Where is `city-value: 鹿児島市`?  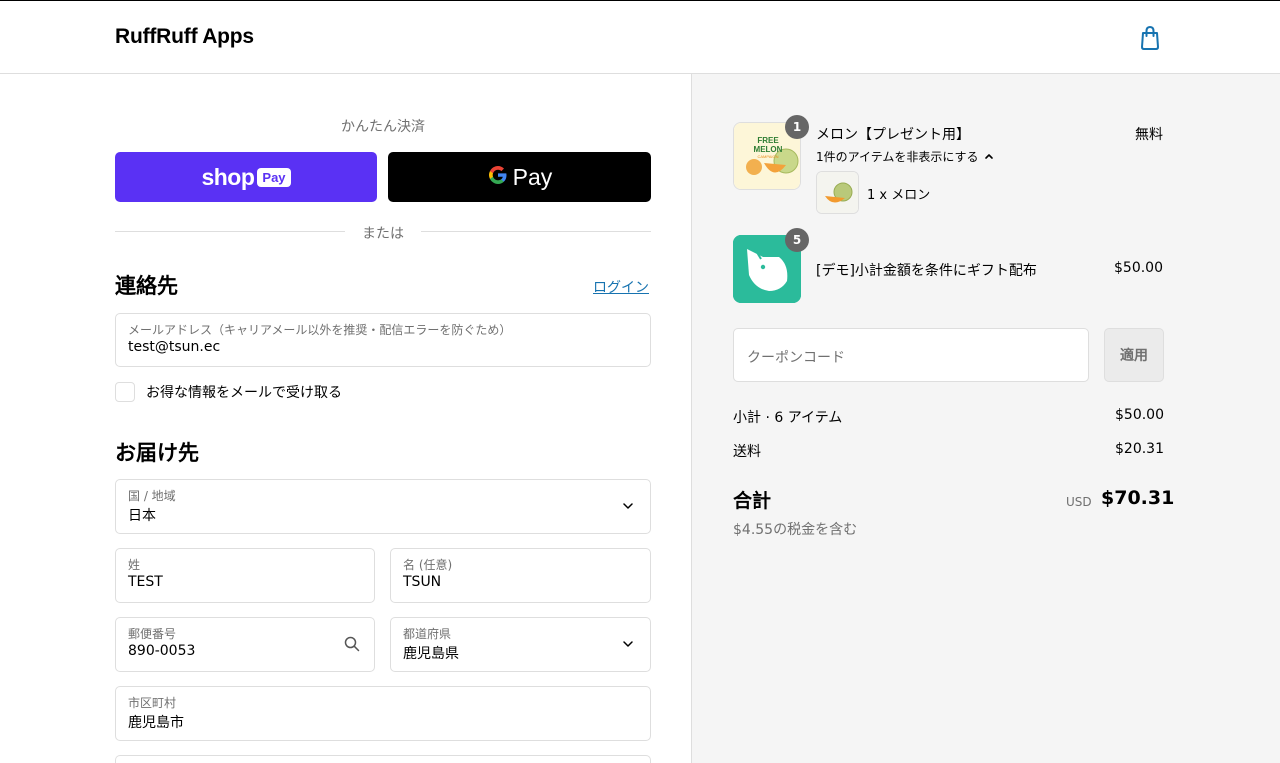
city-value: 鹿児島市 is located at coordinates (156, 722).